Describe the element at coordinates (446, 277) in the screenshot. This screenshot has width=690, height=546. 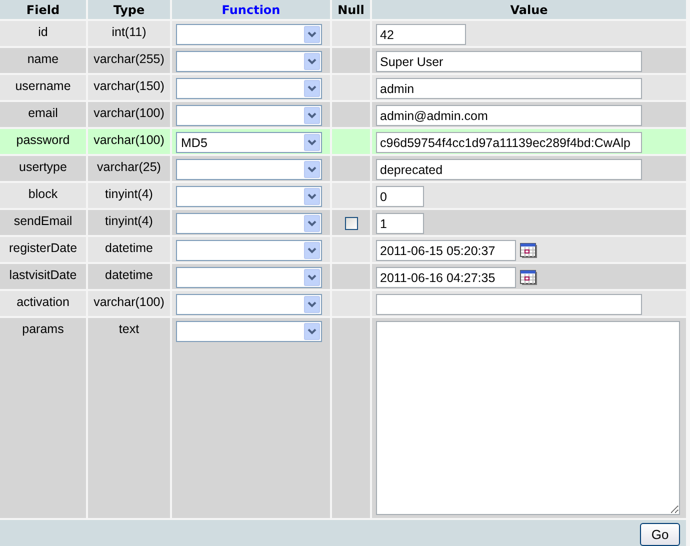
I see `value-field: 2011-06-16 04:27:35` at that location.